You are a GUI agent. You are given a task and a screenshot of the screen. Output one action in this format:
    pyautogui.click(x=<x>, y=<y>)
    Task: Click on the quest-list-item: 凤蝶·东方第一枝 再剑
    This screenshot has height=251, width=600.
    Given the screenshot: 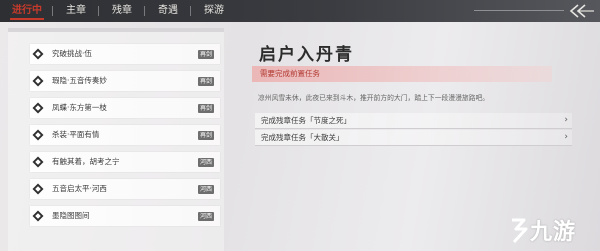 What is the action you would take?
    pyautogui.click(x=125, y=108)
    